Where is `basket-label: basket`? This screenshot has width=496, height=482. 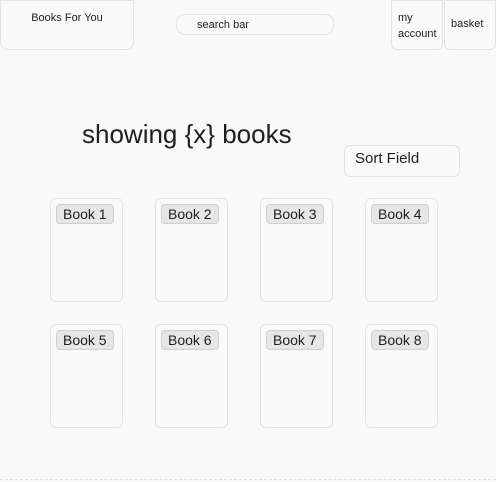
basket-label: basket is located at coordinates (467, 24).